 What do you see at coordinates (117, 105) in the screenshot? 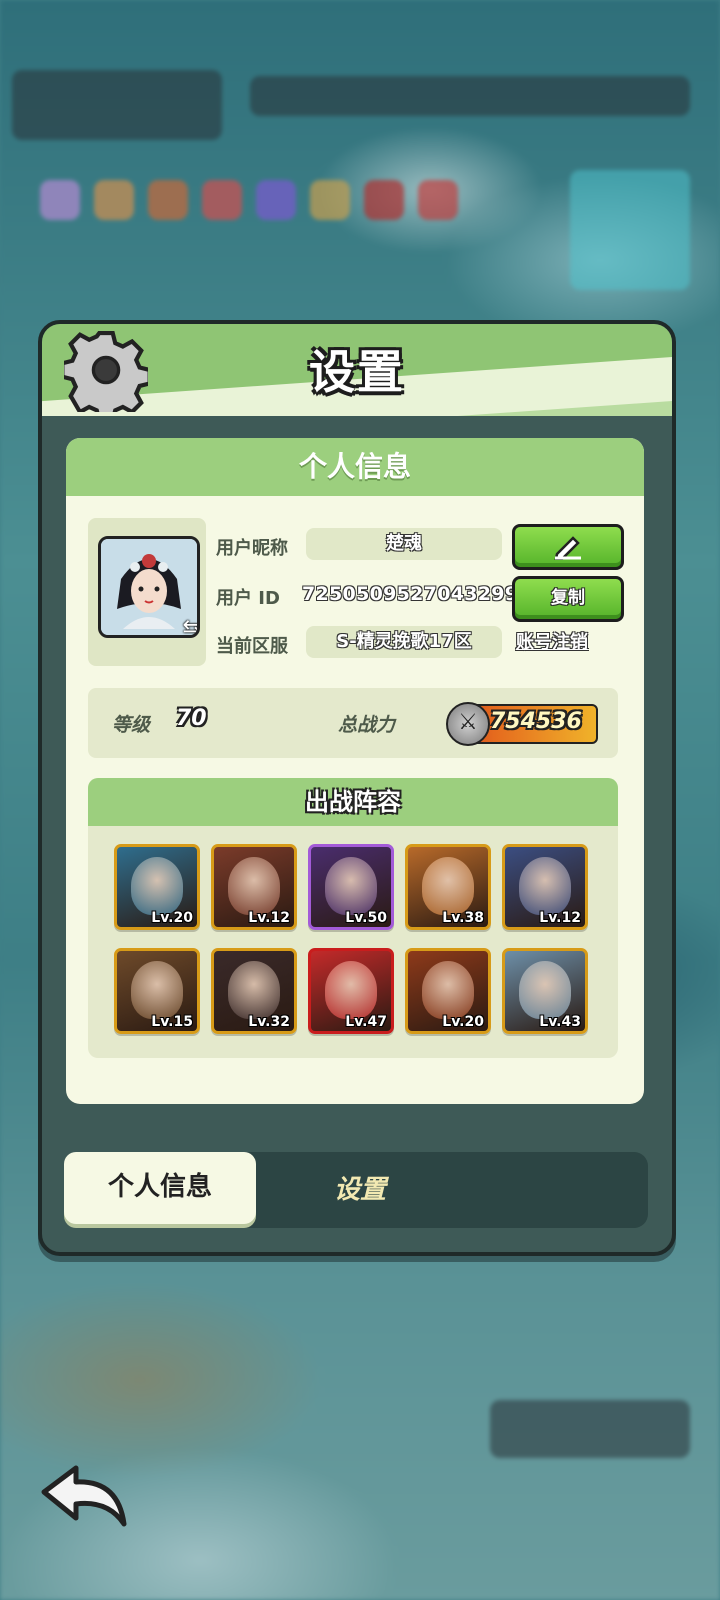
I see `bg-player-bar` at bounding box center [117, 105].